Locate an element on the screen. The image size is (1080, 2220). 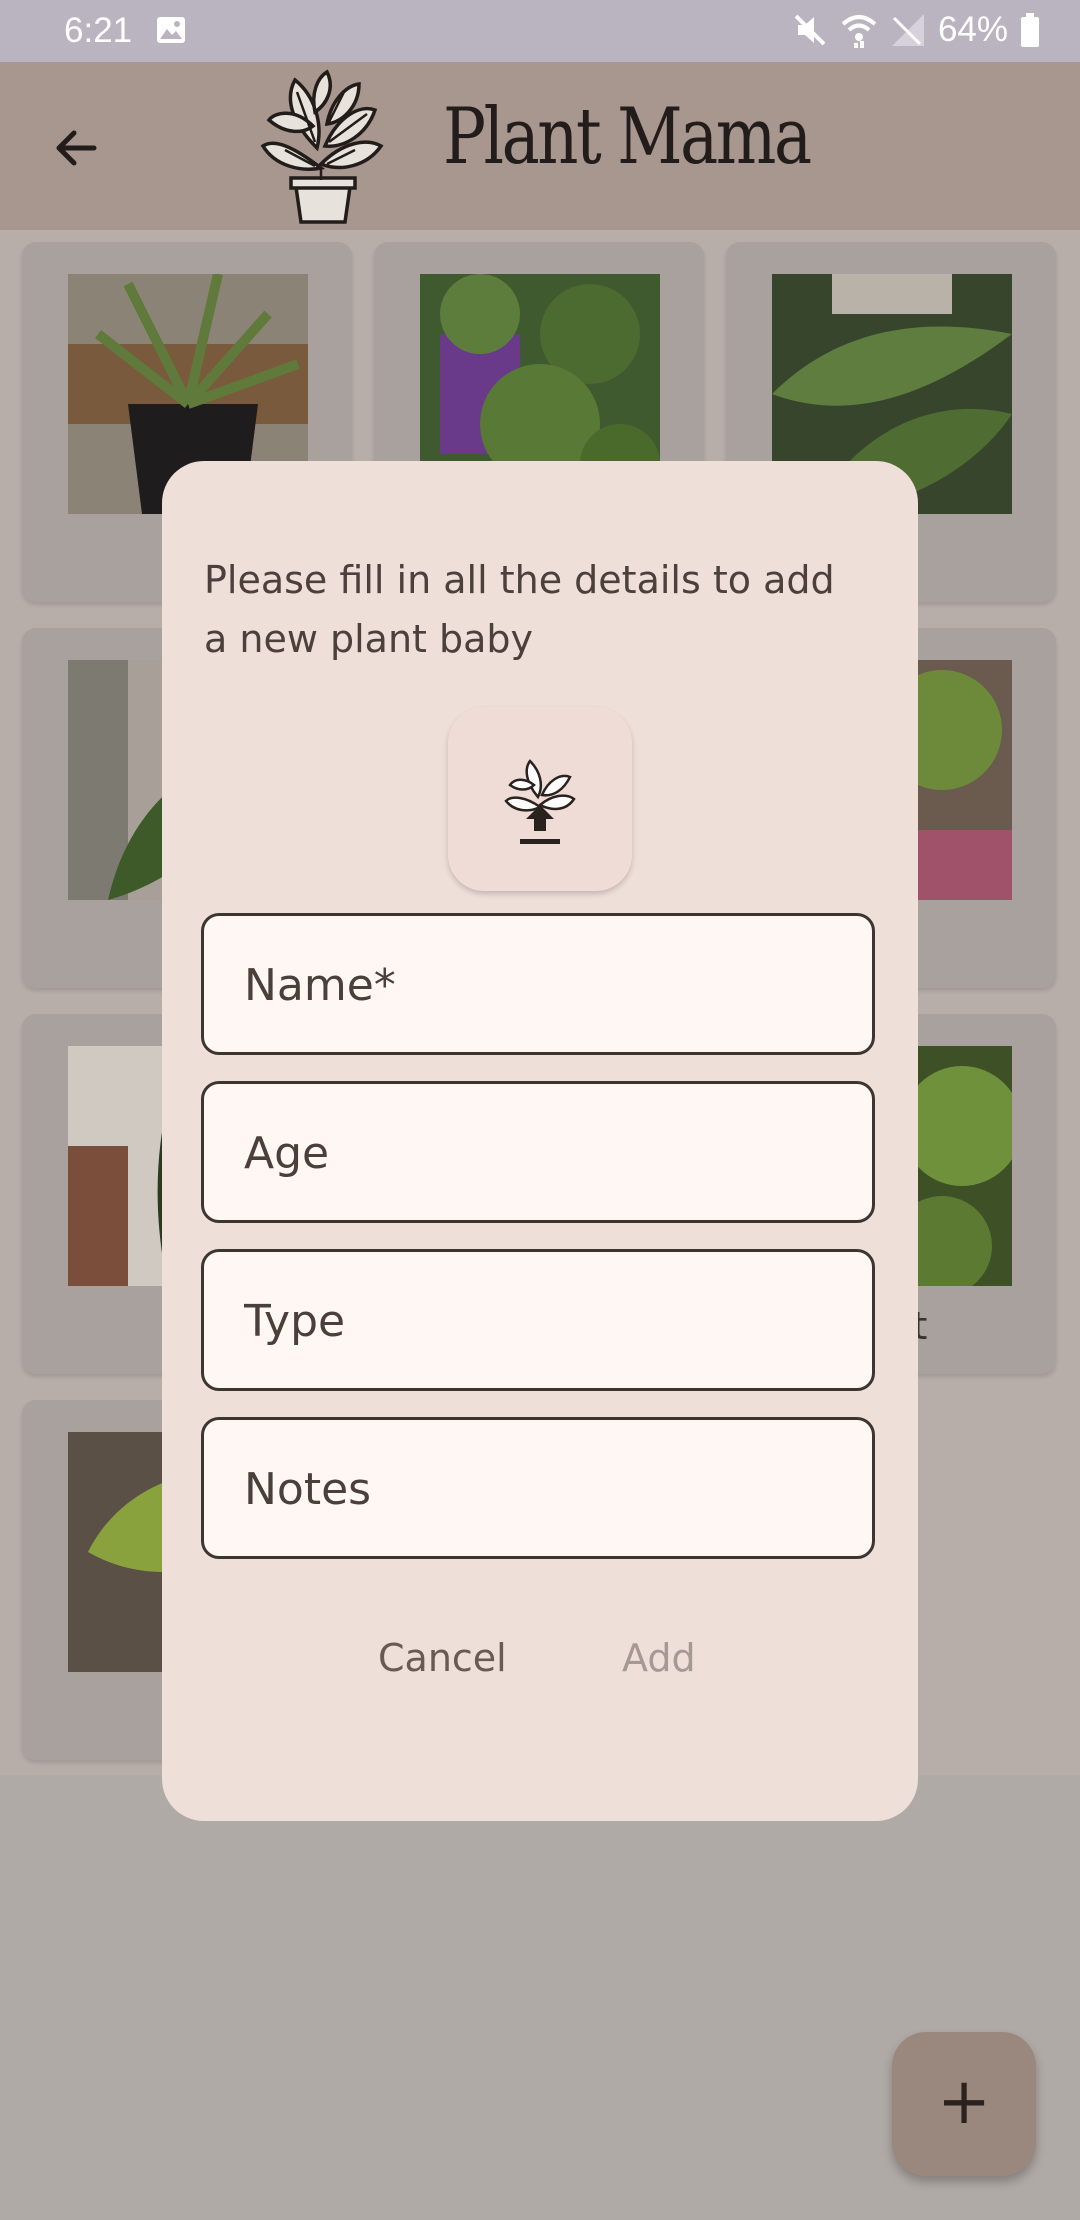
name-field is located at coordinates (538, 984).